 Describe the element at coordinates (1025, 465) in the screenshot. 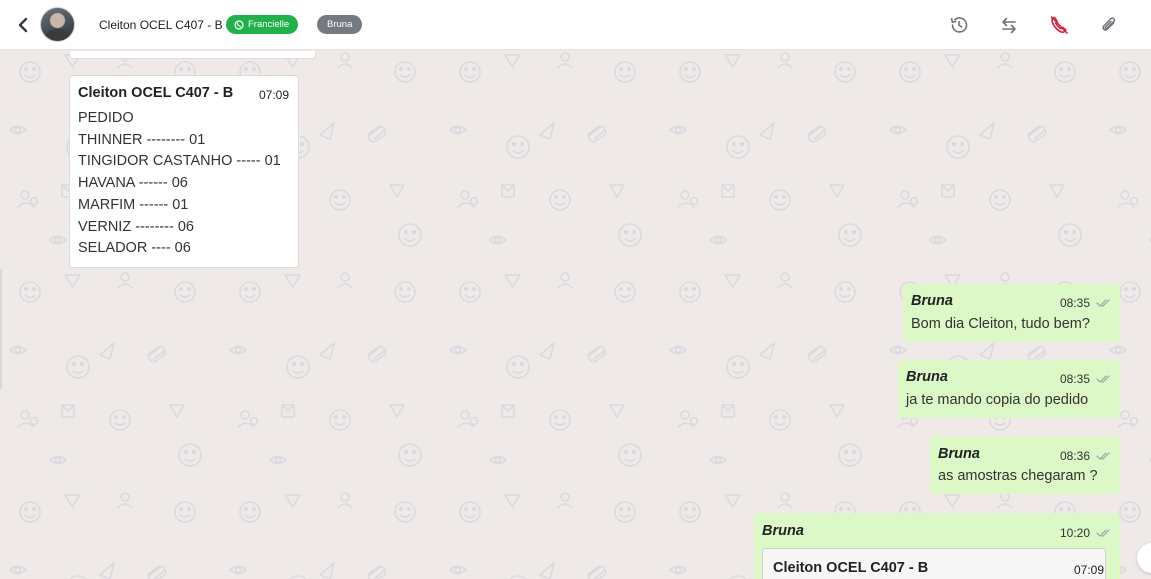

I see `outgoing-message-bubble: Bruna 08:36 as amostras chegaram ?` at that location.